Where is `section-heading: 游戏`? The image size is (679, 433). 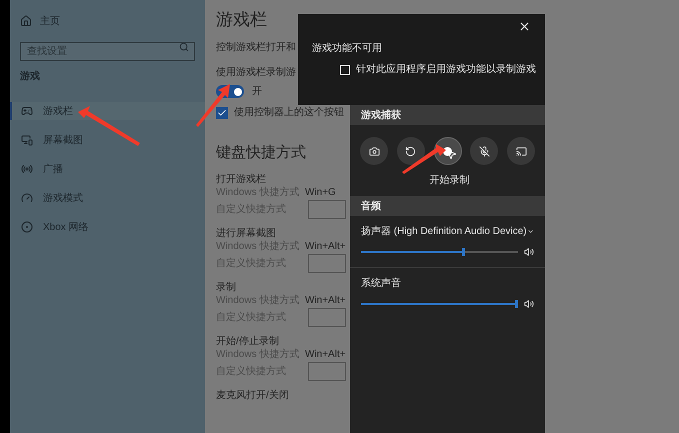
section-heading: 游戏 is located at coordinates (30, 77).